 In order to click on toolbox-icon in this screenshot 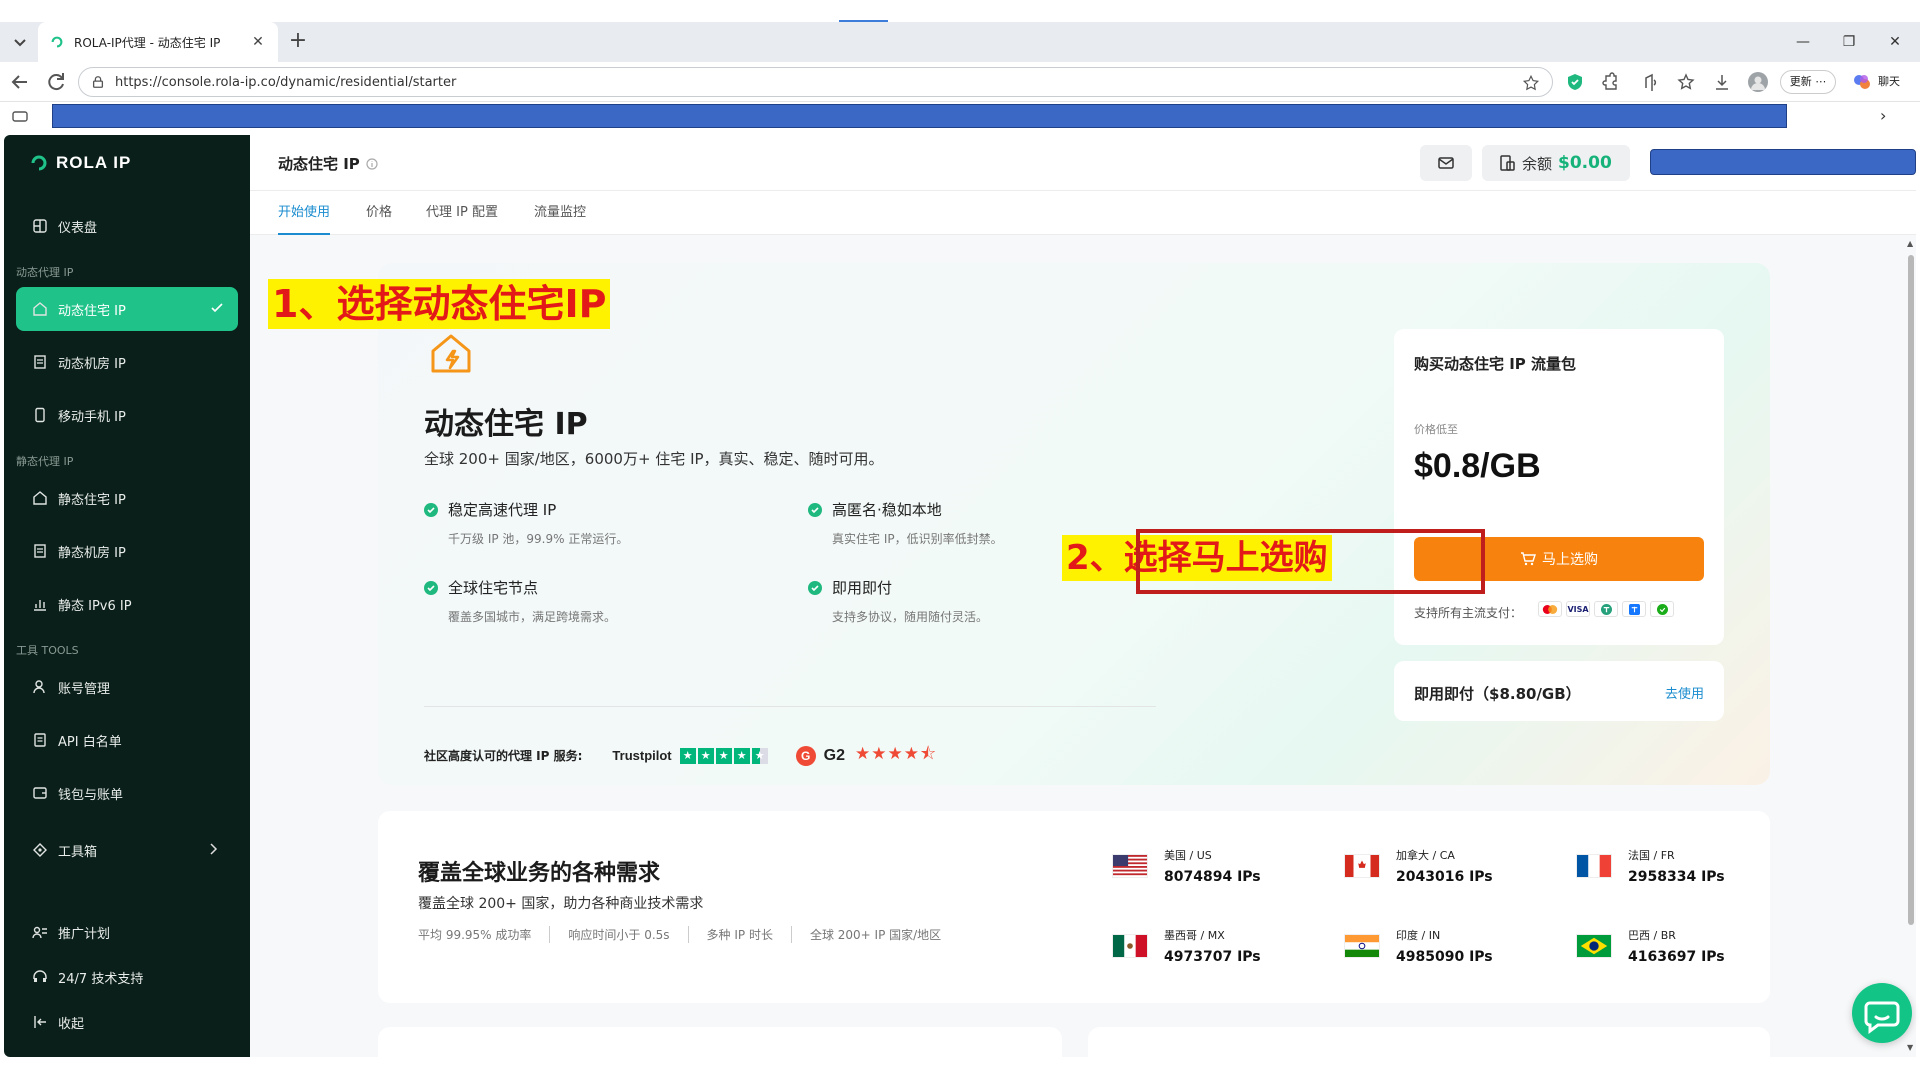, I will do `click(40, 850)`.